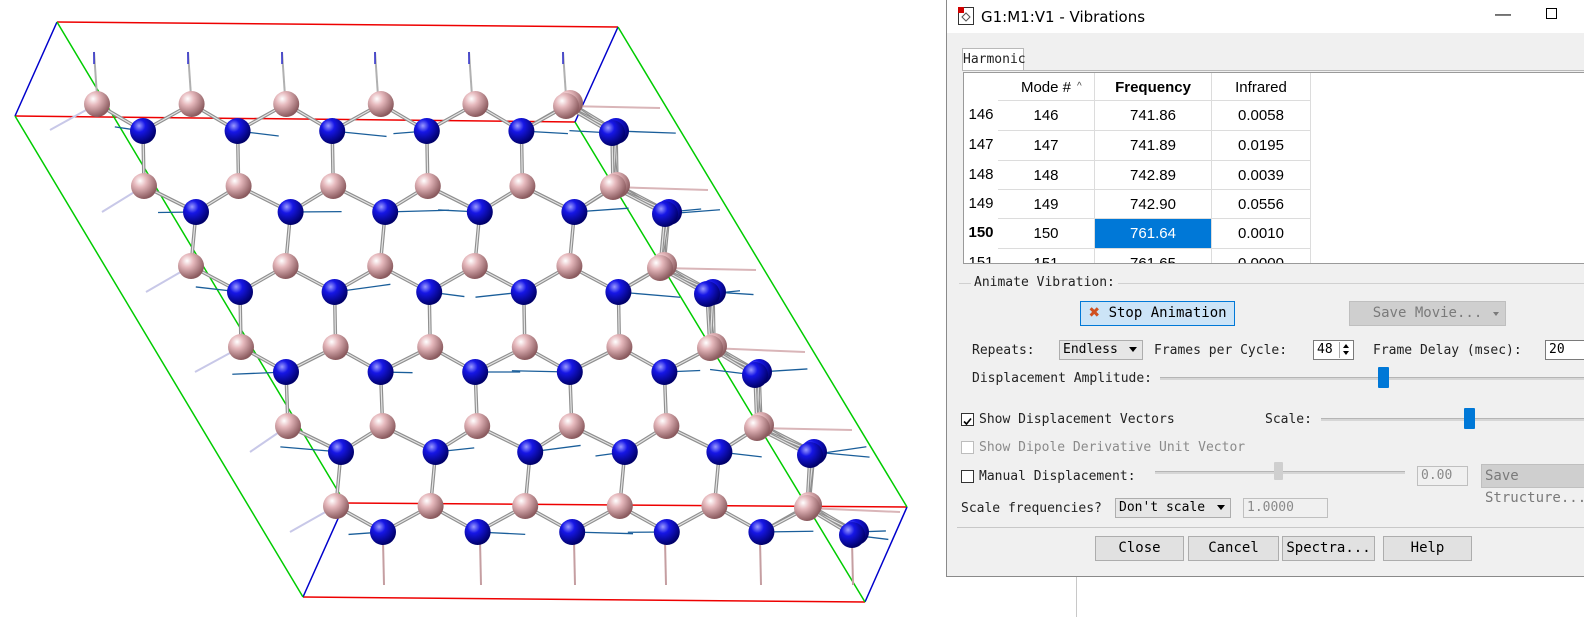 This screenshot has width=1584, height=617. I want to click on spin-buttons, so click(1345, 350).